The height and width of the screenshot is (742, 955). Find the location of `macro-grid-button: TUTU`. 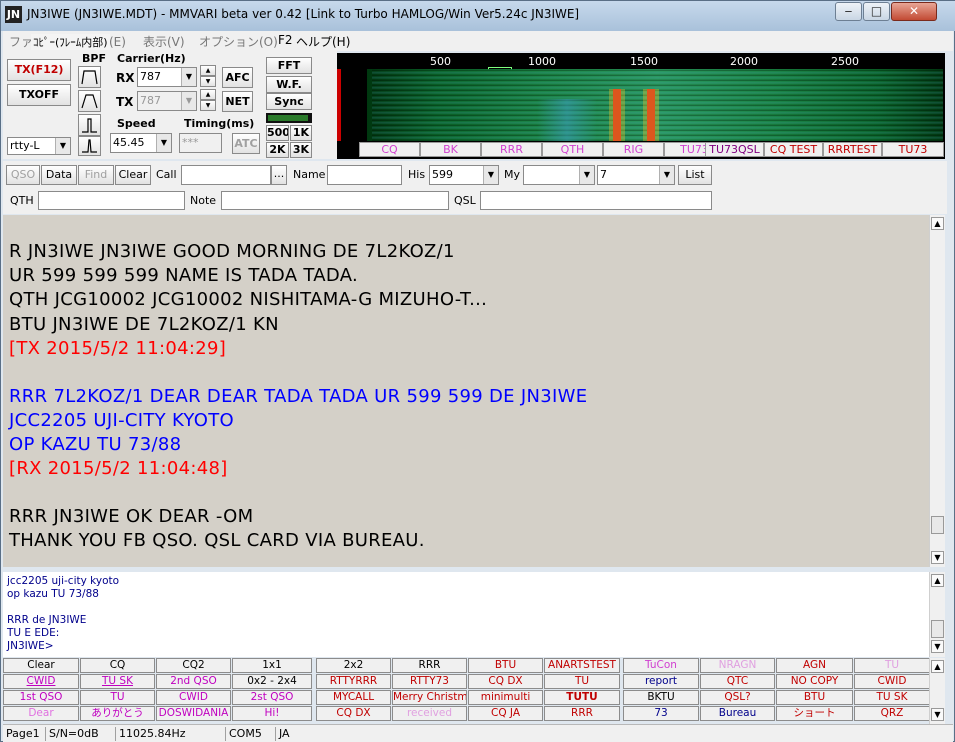

macro-grid-button: TUTU is located at coordinates (582, 697).